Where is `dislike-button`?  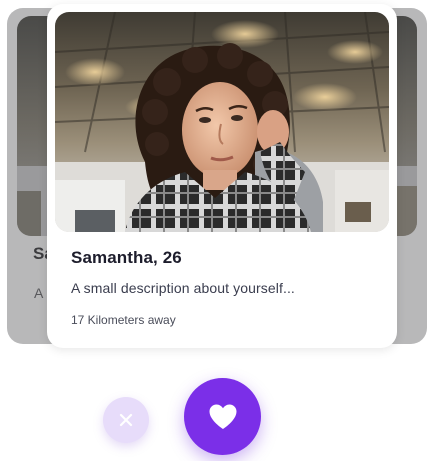 dislike-button is located at coordinates (126, 420).